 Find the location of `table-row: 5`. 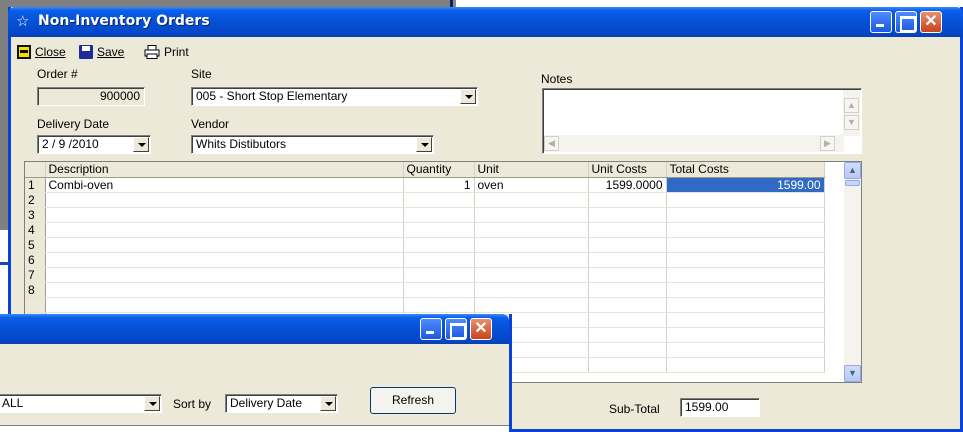

table-row: 5 is located at coordinates (425, 245).